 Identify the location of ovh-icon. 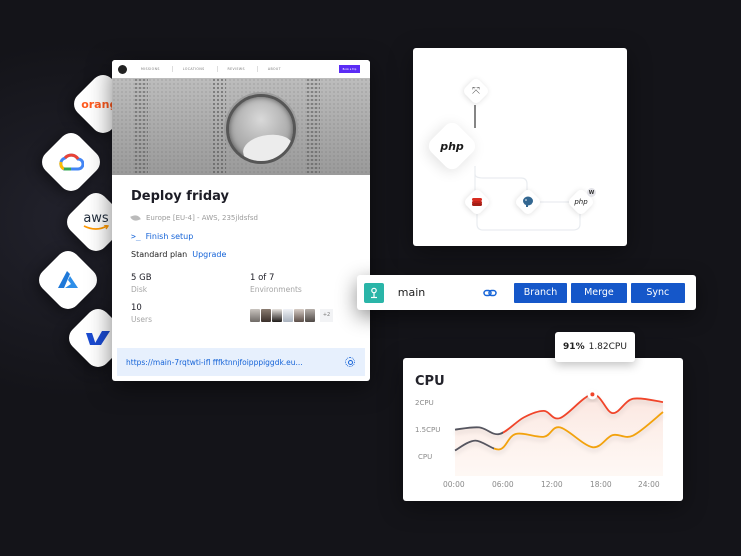
(98, 338).